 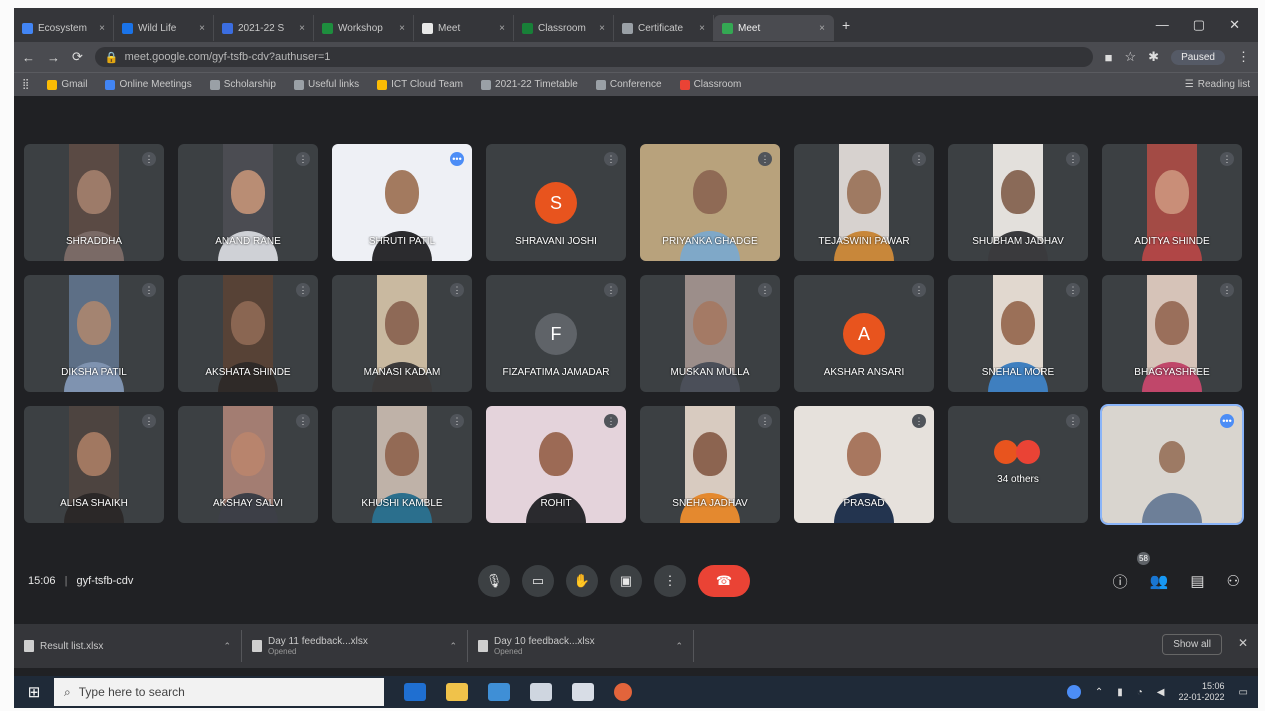 I want to click on edge-icon, so click(x=415, y=692).